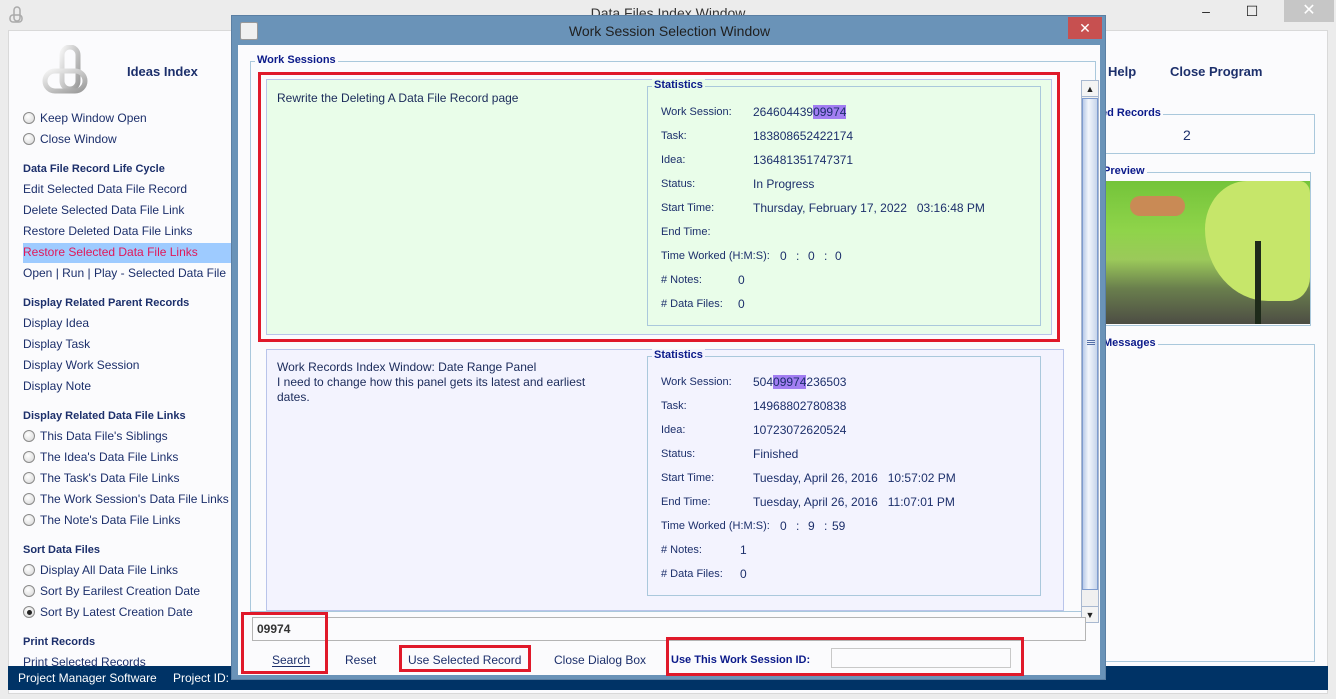  What do you see at coordinates (1090, 89) in the screenshot?
I see `scroll-up-arrow-icon: ▲` at bounding box center [1090, 89].